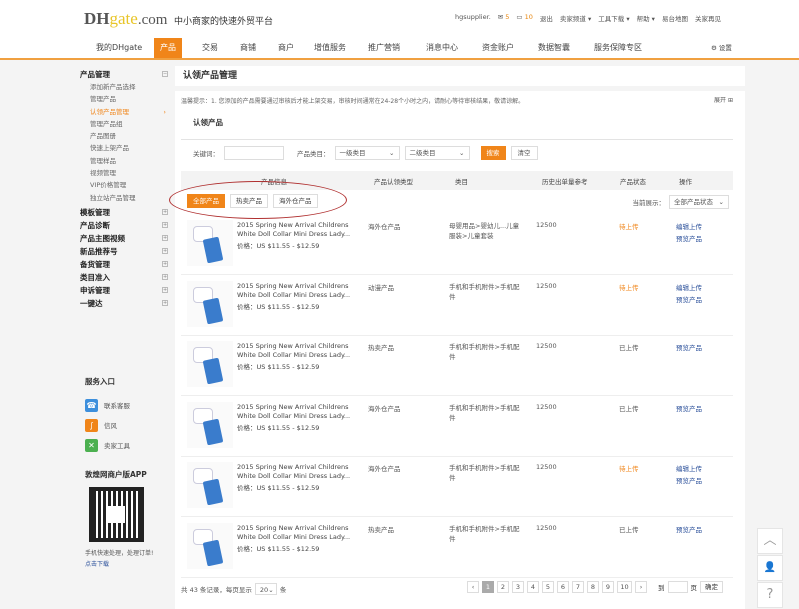 Image resolution: width=799 pixels, height=609 pixels. I want to click on page-size-select: 20 ⌄, so click(265, 589).